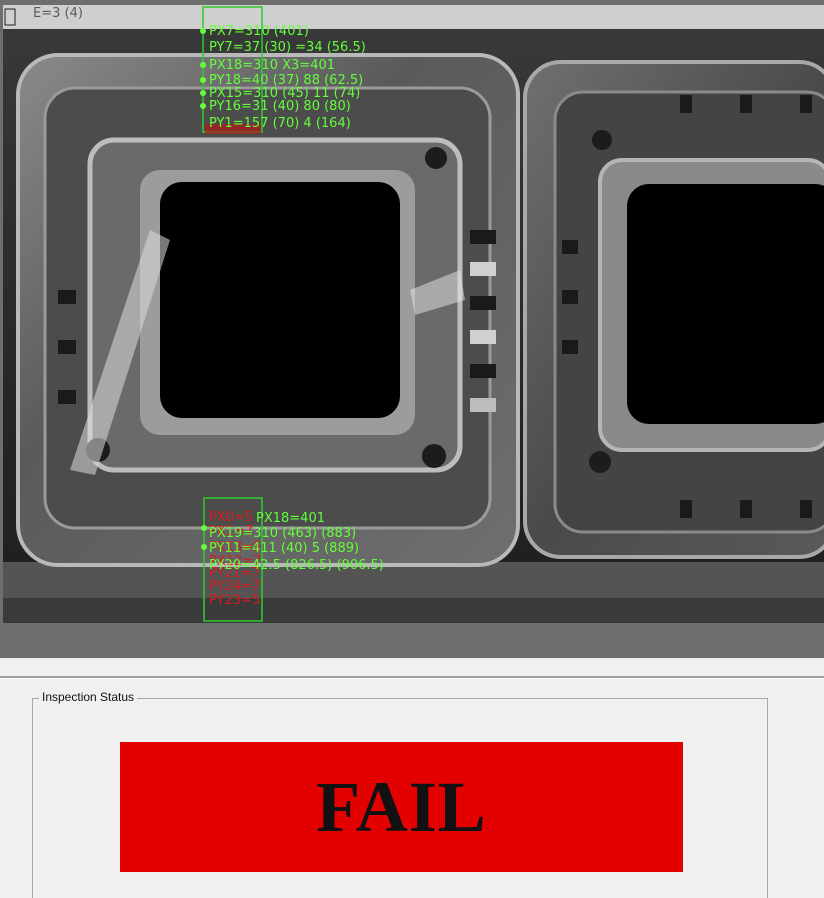  Describe the element at coordinates (282, 533) in the screenshot. I see `overlay-line: PX19=310 (463) (883)` at that location.